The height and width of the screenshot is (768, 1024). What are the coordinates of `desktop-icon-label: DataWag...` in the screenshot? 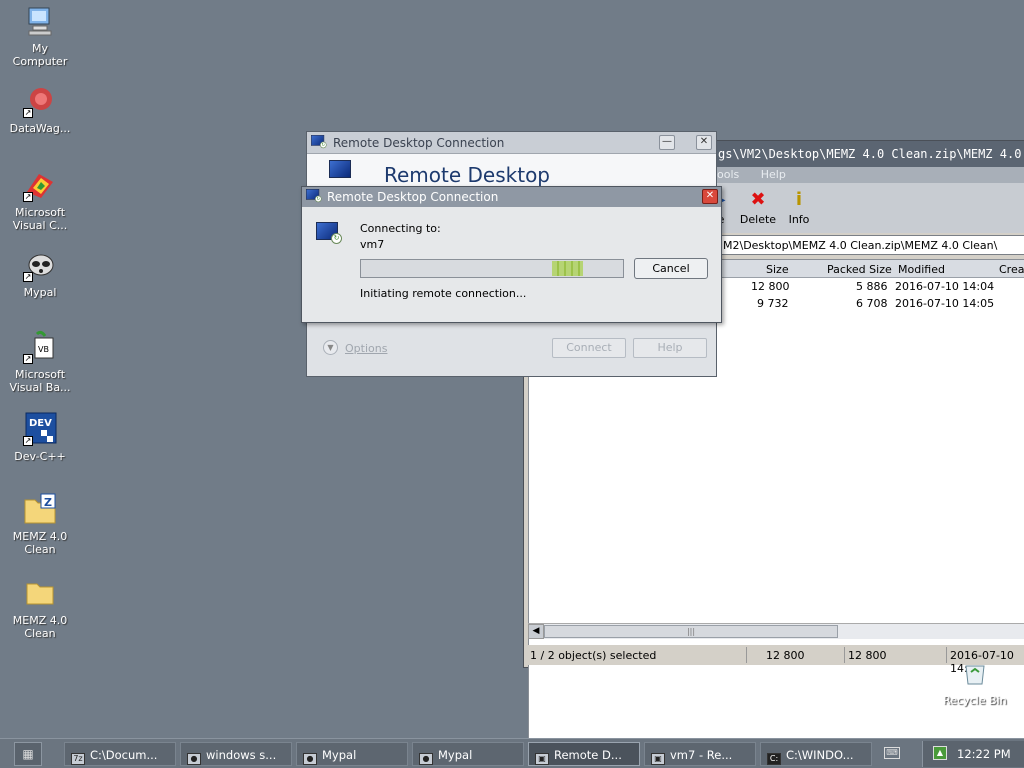 It's located at (40, 128).